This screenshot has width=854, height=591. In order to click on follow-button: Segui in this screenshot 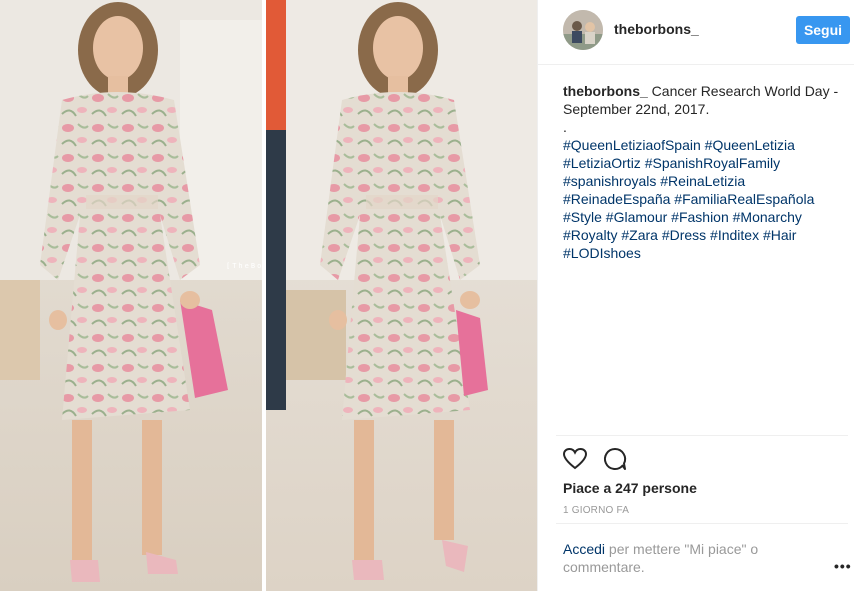, I will do `click(823, 30)`.